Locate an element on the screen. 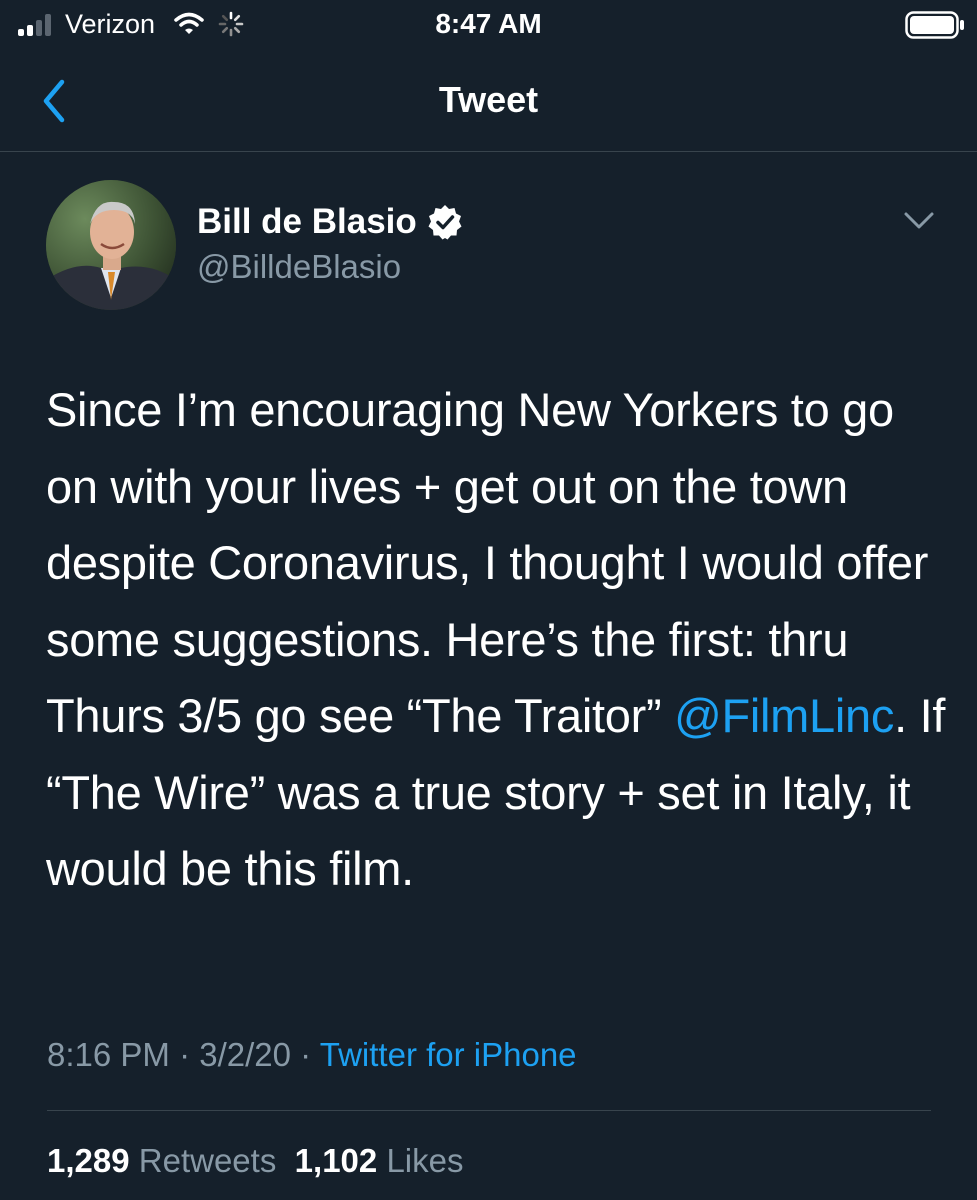 This screenshot has width=977, height=1200. retweets-stat: 1,289 Retweets is located at coordinates (161, 1160).